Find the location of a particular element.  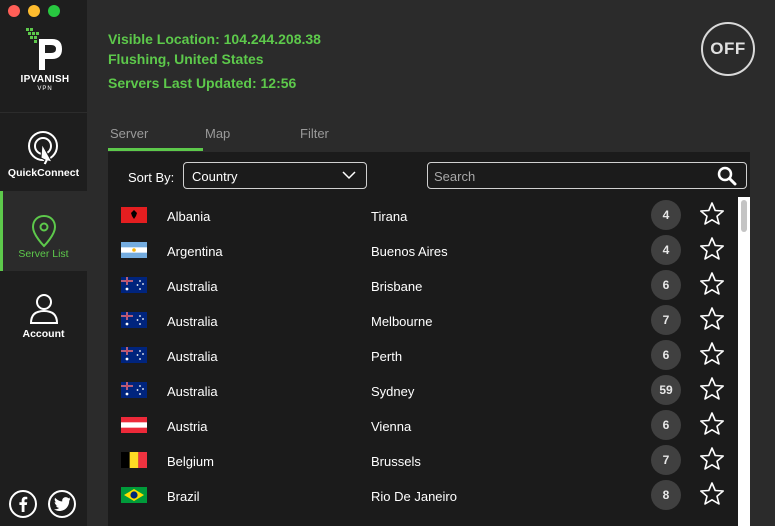

minimize-window-button is located at coordinates (34, 11).